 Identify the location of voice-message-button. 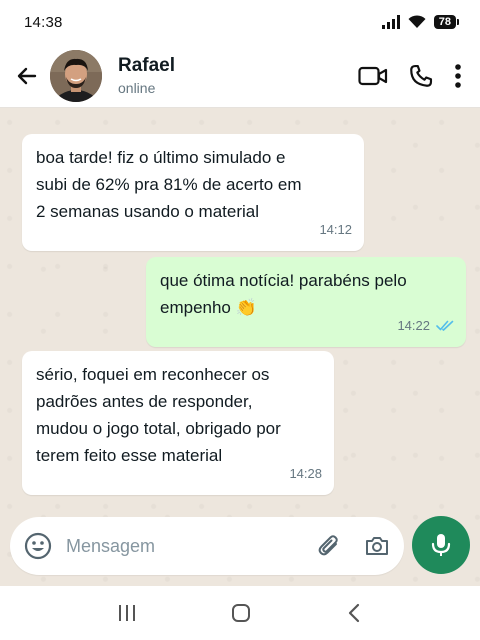
(441, 545).